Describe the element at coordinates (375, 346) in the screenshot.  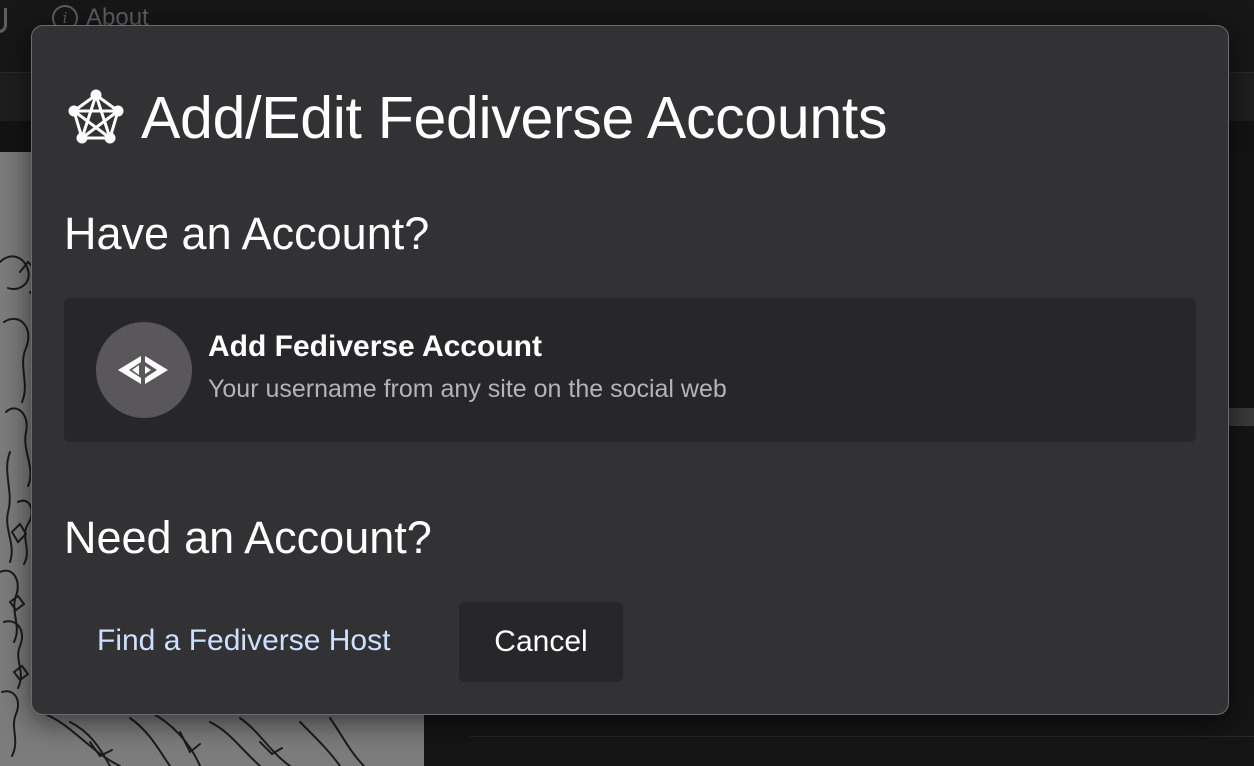
I see `add-account-title: Add Fediverse Account` at that location.